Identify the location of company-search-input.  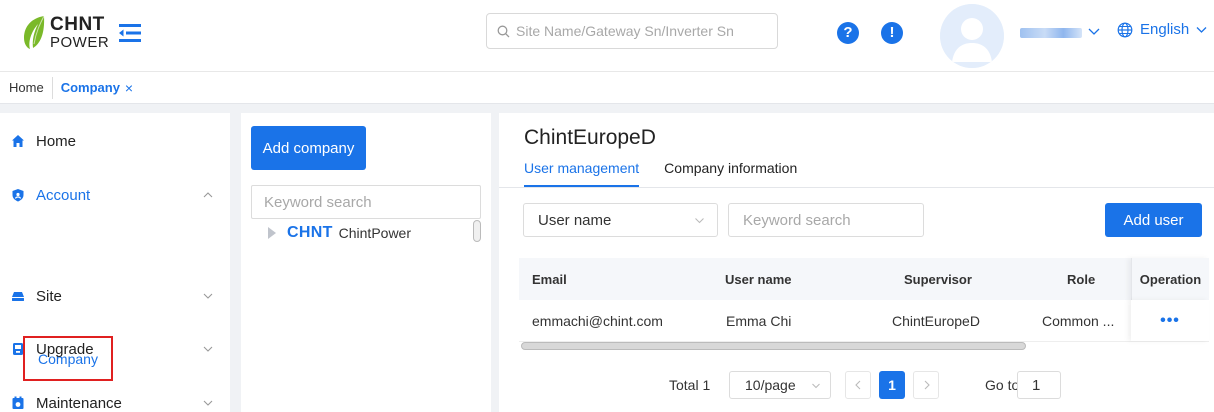
(366, 202).